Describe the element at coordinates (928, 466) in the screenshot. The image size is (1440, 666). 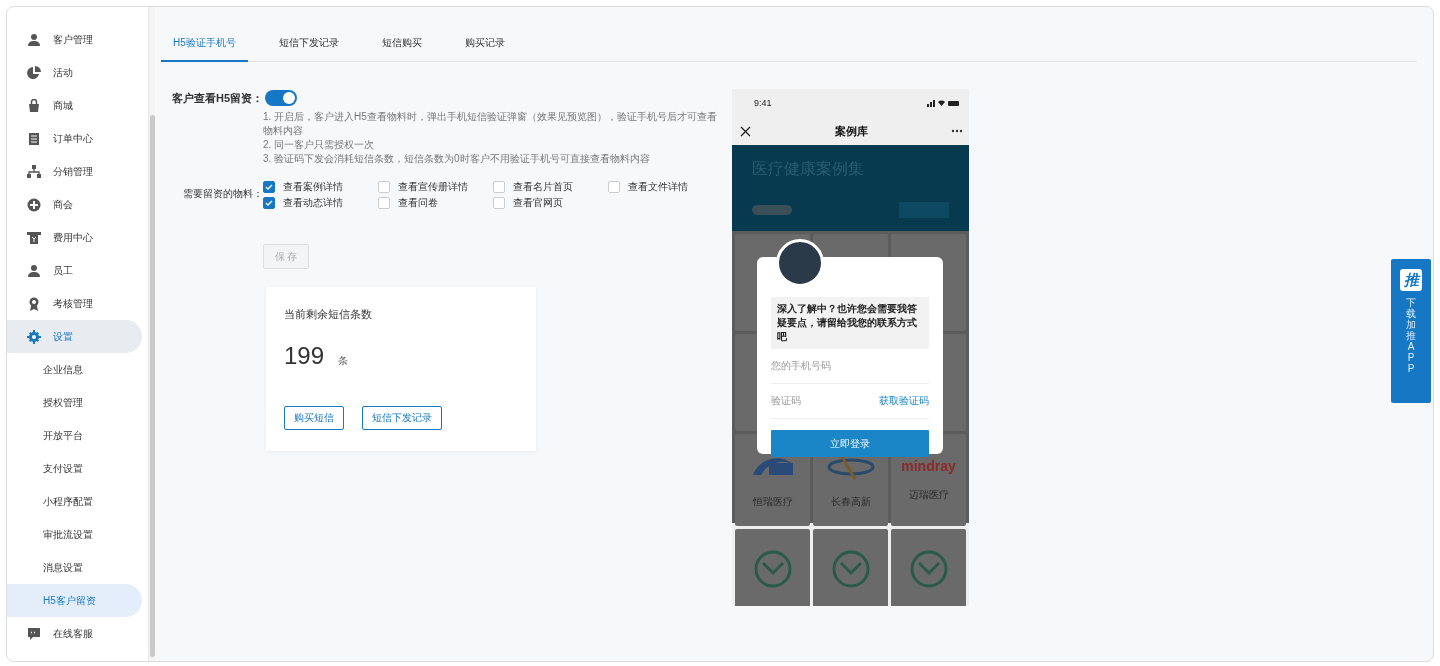
I see `logo-text: mindray` at that location.